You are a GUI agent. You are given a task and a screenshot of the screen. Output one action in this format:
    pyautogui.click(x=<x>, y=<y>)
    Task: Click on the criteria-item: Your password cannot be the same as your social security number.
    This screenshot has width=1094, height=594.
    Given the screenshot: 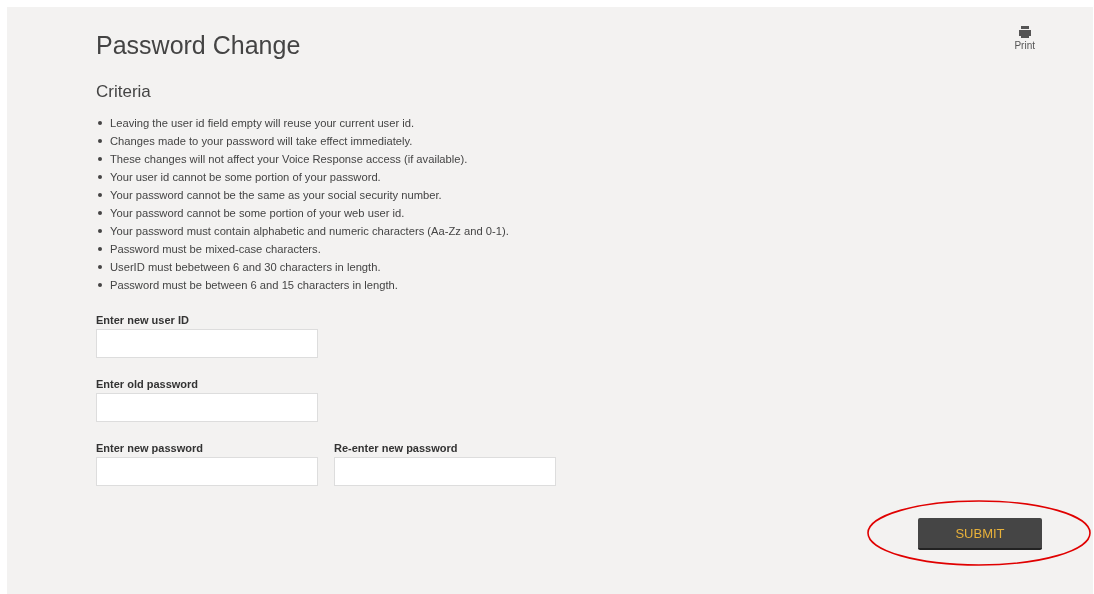 What is the action you would take?
    pyautogui.click(x=276, y=195)
    